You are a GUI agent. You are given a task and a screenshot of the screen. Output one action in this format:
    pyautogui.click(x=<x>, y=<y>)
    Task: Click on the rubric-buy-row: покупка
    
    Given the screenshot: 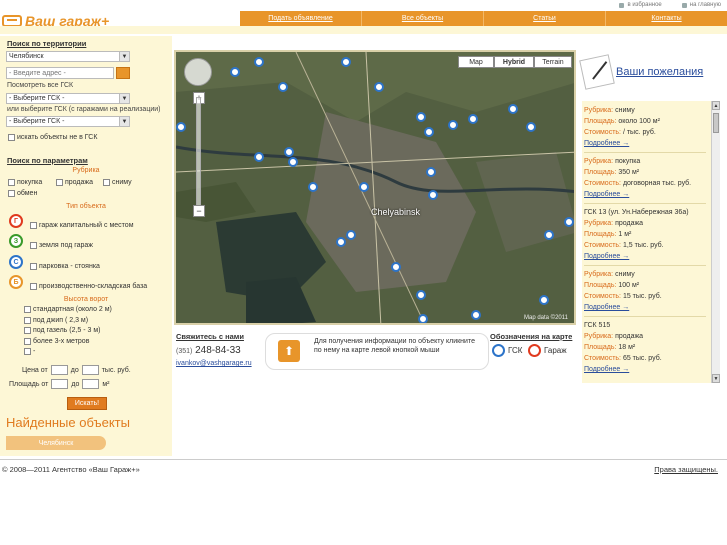 What is the action you would take?
    pyautogui.click(x=25, y=182)
    